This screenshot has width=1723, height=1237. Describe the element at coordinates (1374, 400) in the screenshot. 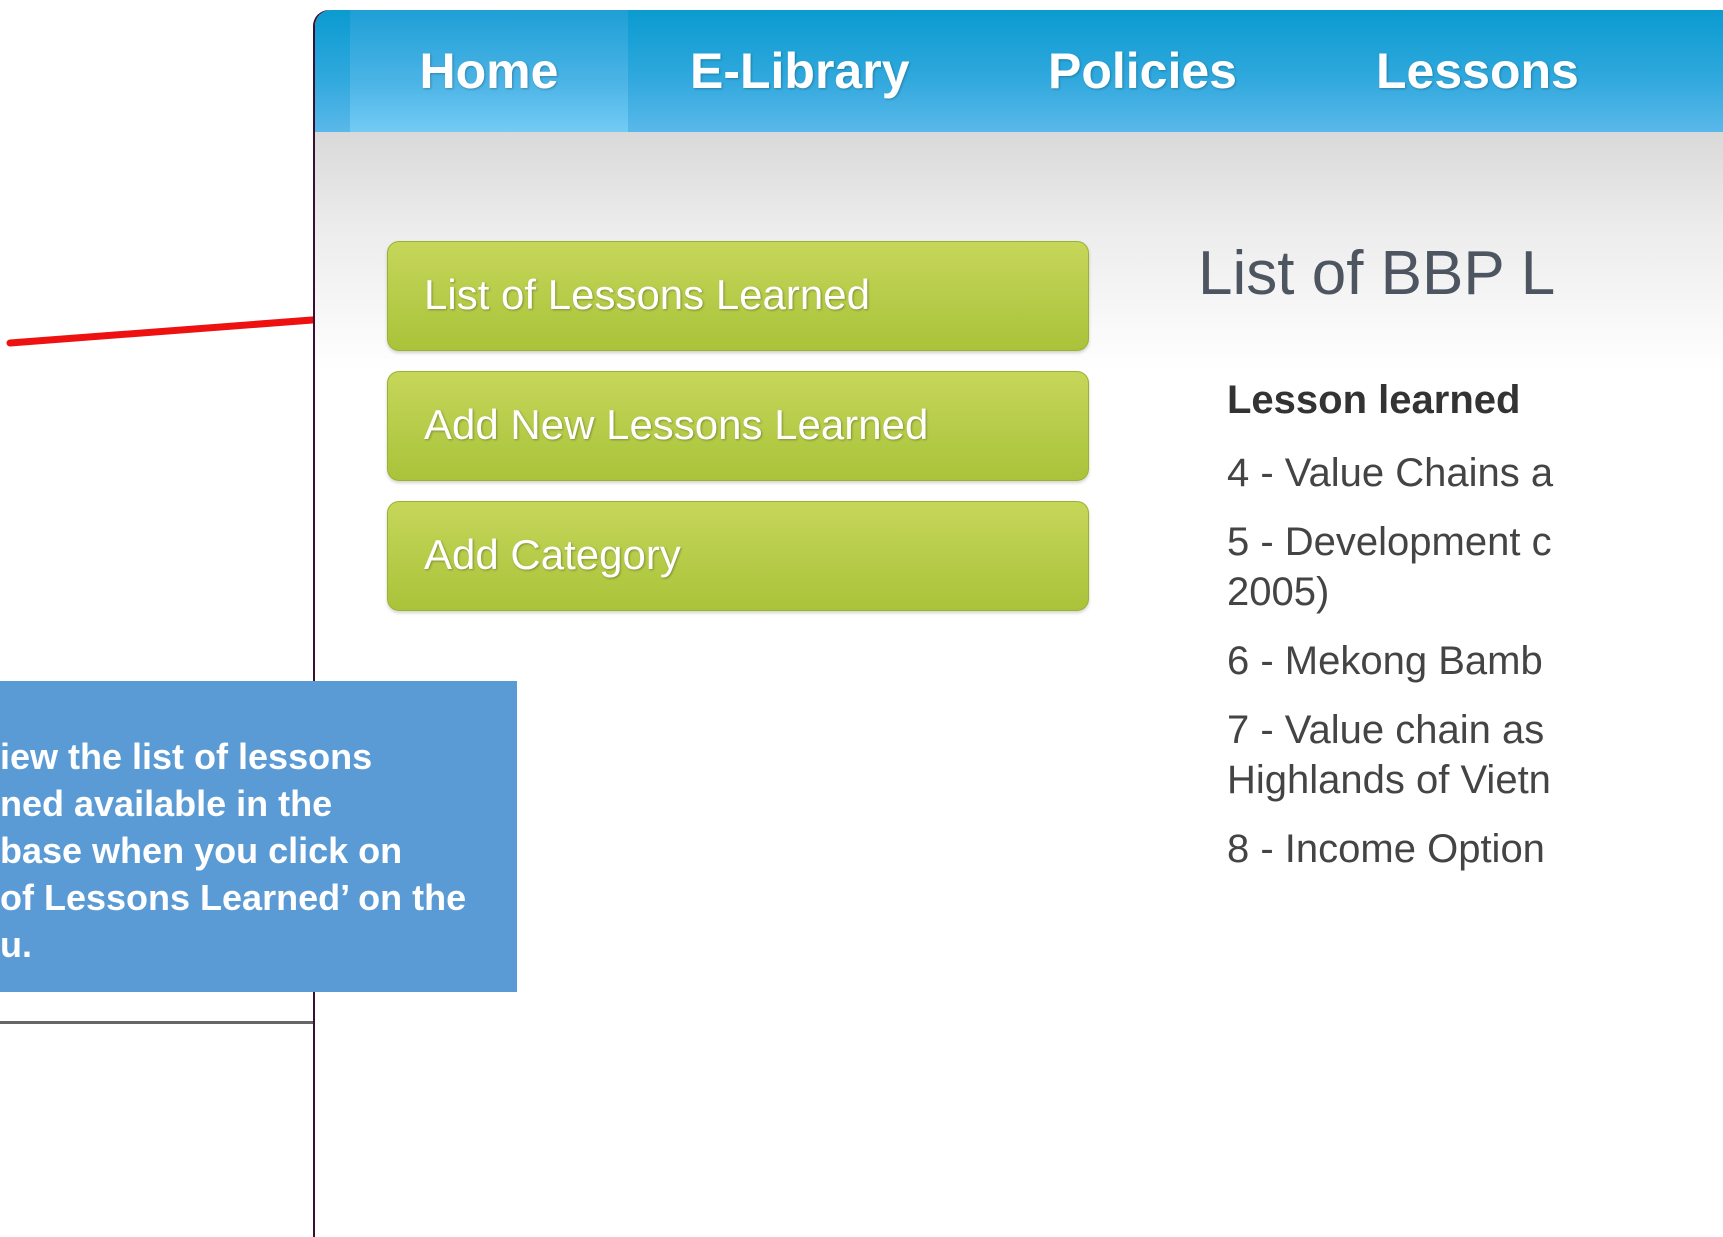

I see `column-header-lesson: Lesson learned` at that location.